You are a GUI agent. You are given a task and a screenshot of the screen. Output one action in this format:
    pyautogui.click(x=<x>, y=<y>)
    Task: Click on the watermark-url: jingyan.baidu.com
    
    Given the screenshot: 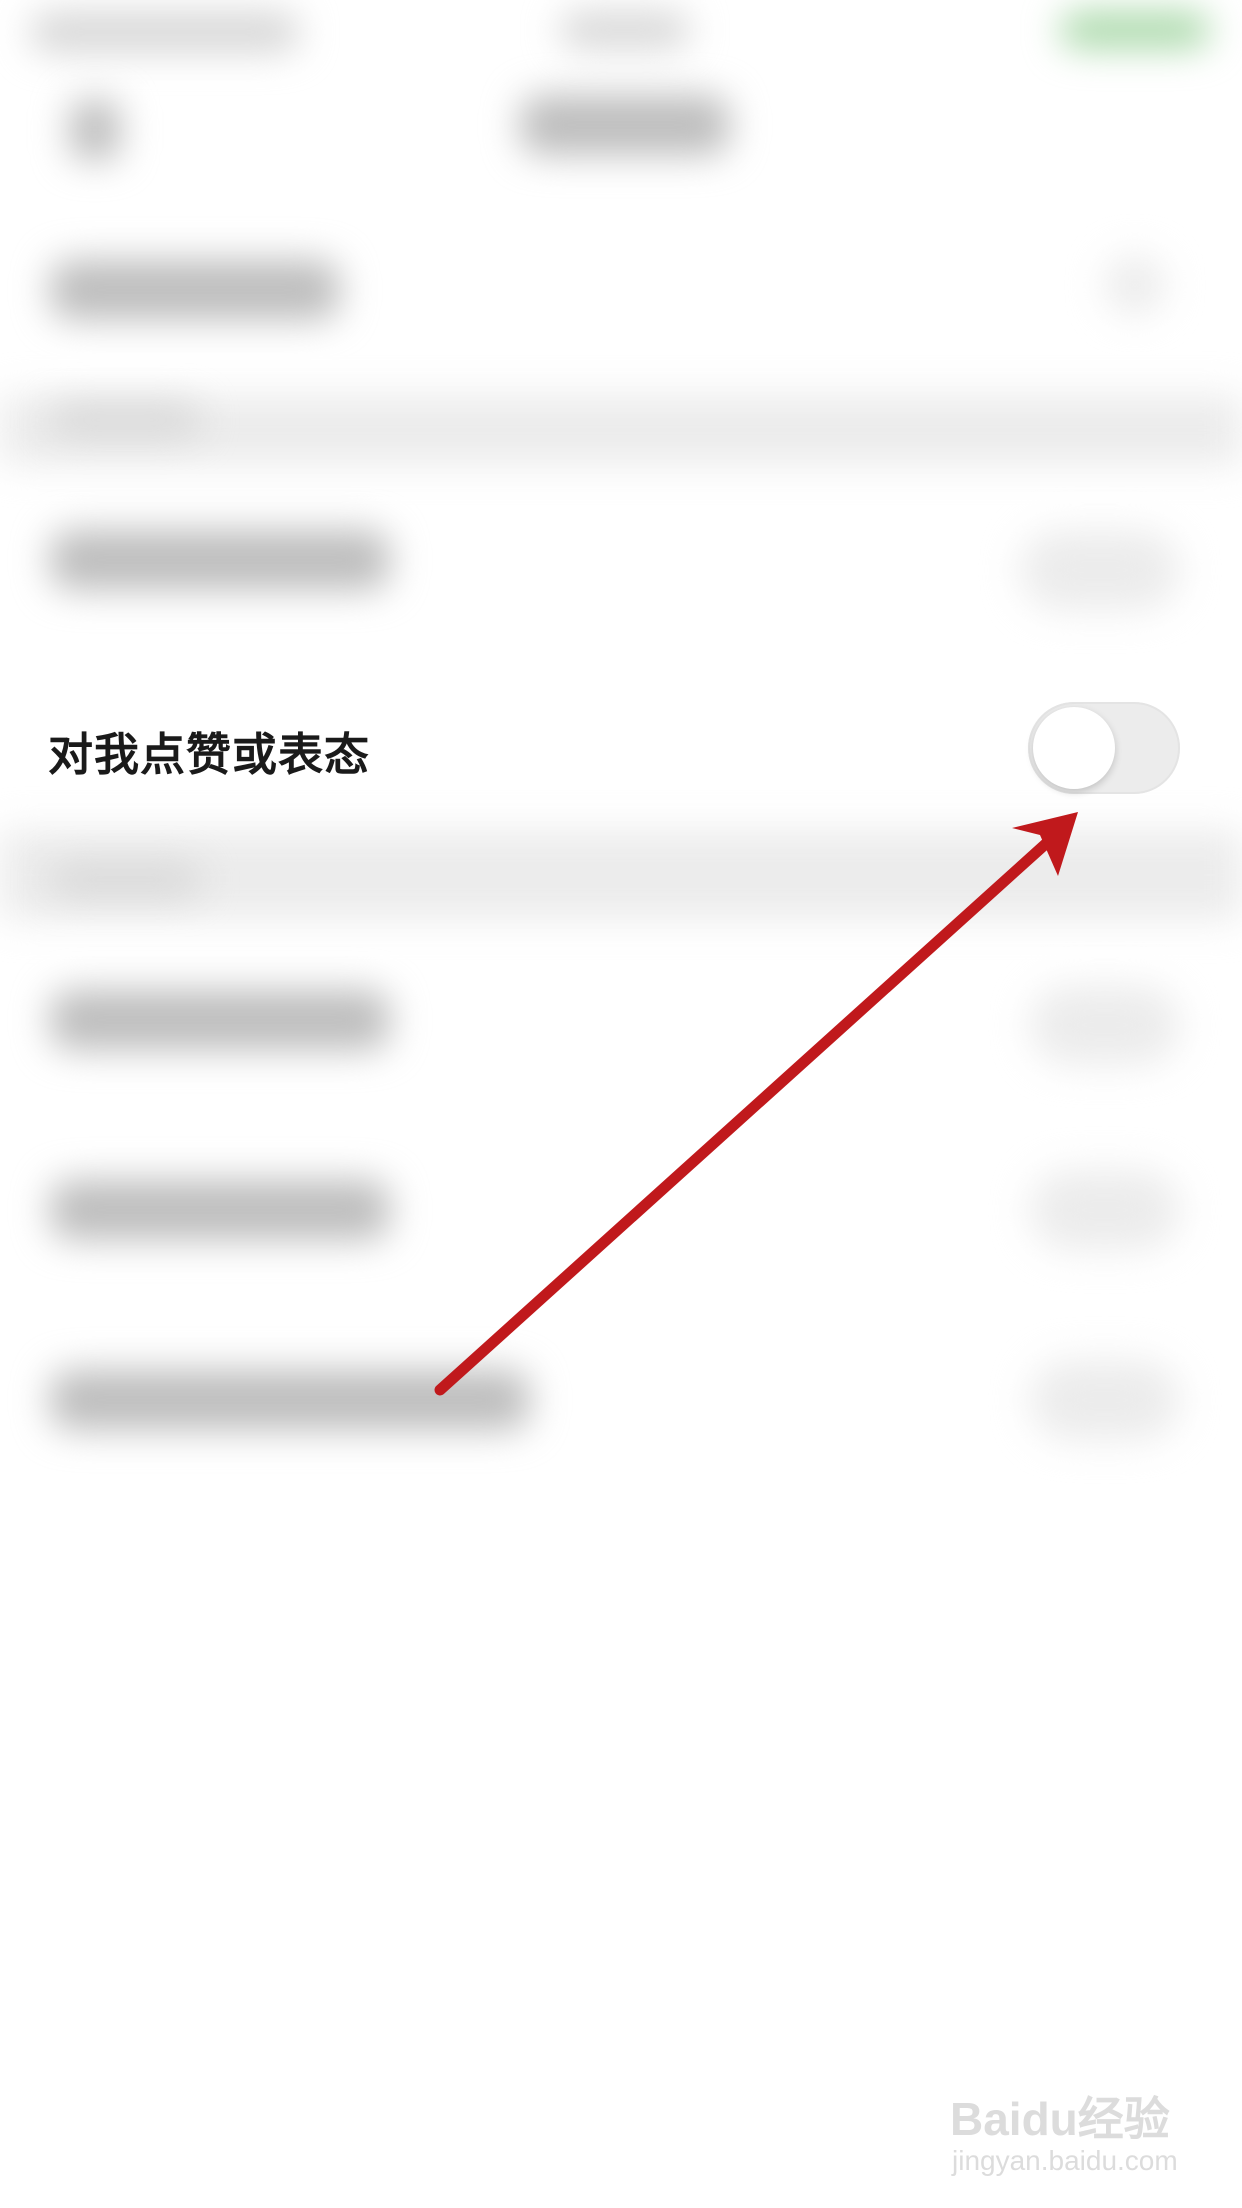 What is the action you would take?
    pyautogui.click(x=1065, y=2160)
    